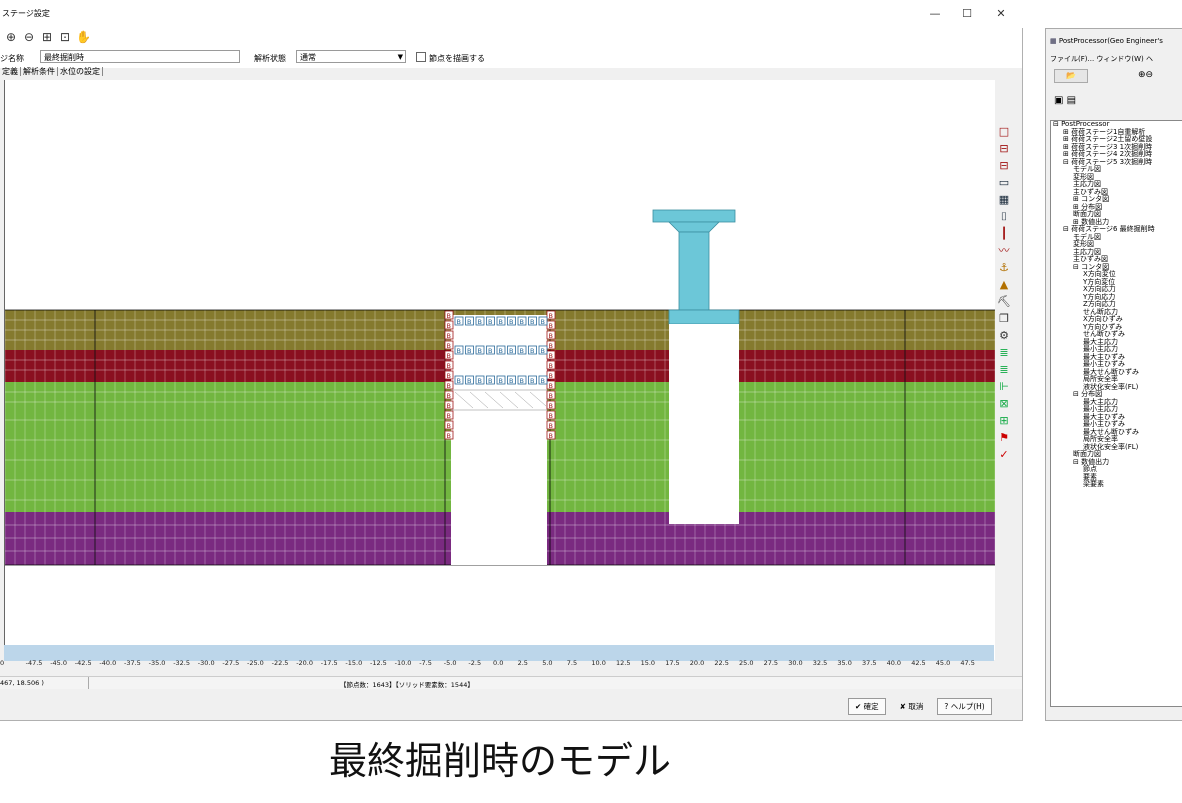  Describe the element at coordinates (1004, 284) in the screenshot. I see `load-icon: ▲` at that location.